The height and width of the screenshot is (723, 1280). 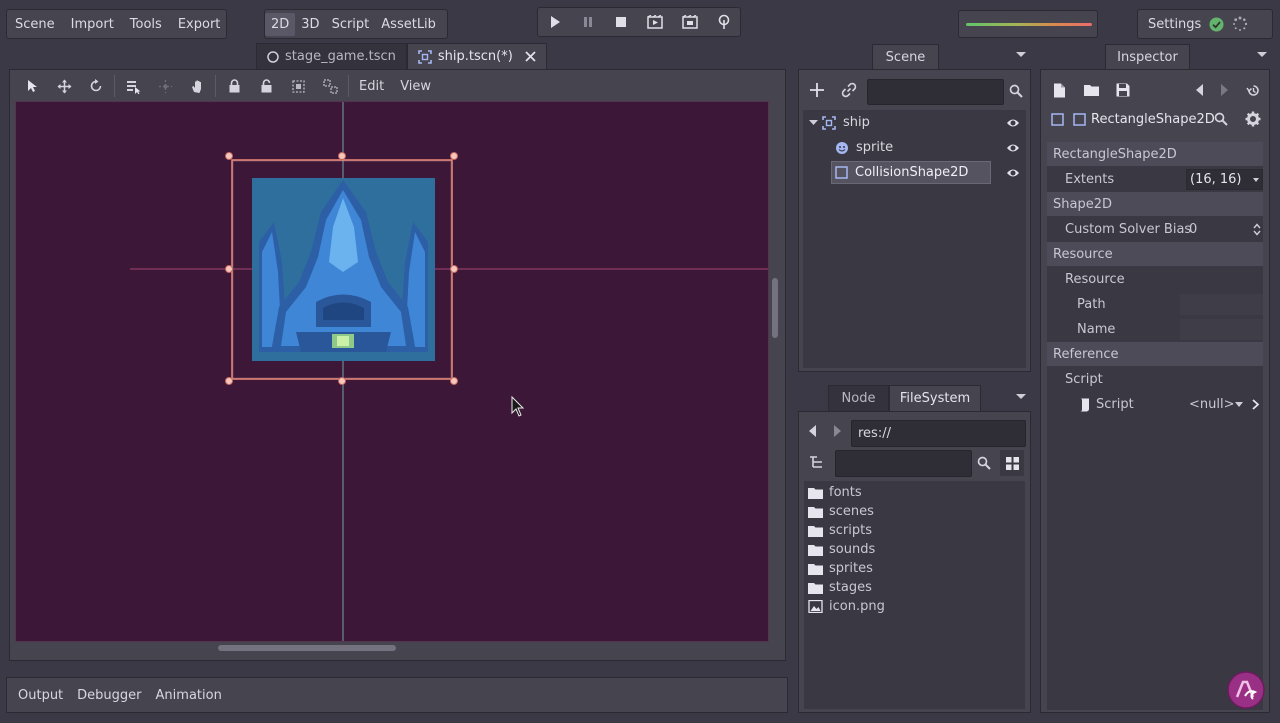 I want to click on open-folder-icon, so click(x=1091, y=90).